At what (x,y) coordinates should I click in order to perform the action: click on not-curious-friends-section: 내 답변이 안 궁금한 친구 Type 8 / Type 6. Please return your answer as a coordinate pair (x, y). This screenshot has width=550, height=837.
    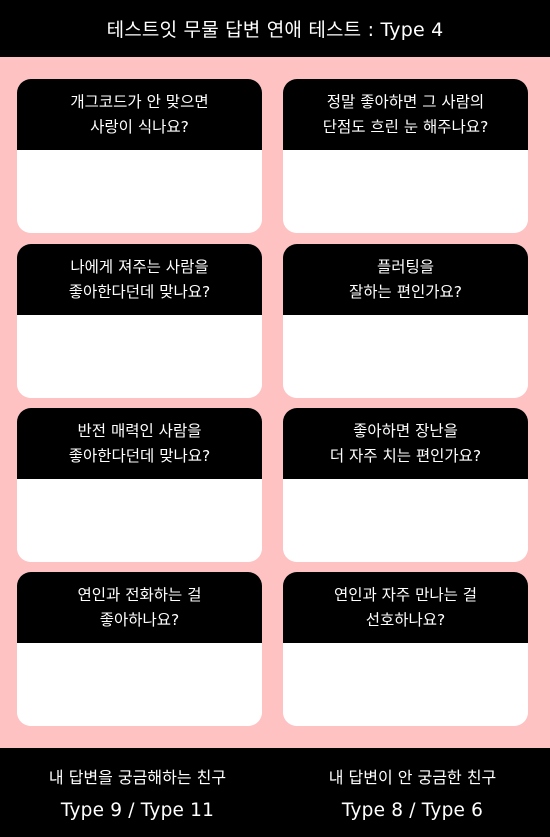
    Looking at the image, I should click on (412, 792).